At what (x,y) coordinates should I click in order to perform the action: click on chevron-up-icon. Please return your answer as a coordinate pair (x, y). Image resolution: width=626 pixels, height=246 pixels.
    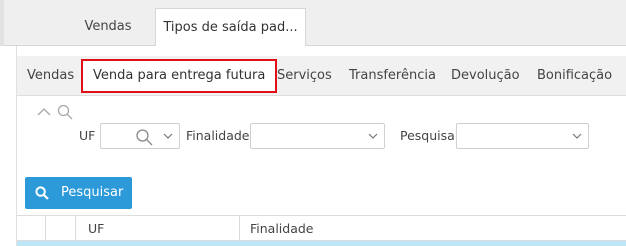
    Looking at the image, I should click on (44, 112).